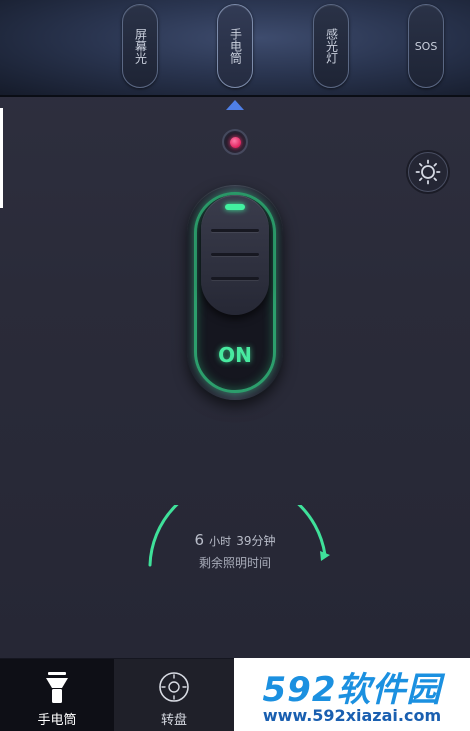  I want to click on mode-tab-label: 屏幕光, so click(140, 46).